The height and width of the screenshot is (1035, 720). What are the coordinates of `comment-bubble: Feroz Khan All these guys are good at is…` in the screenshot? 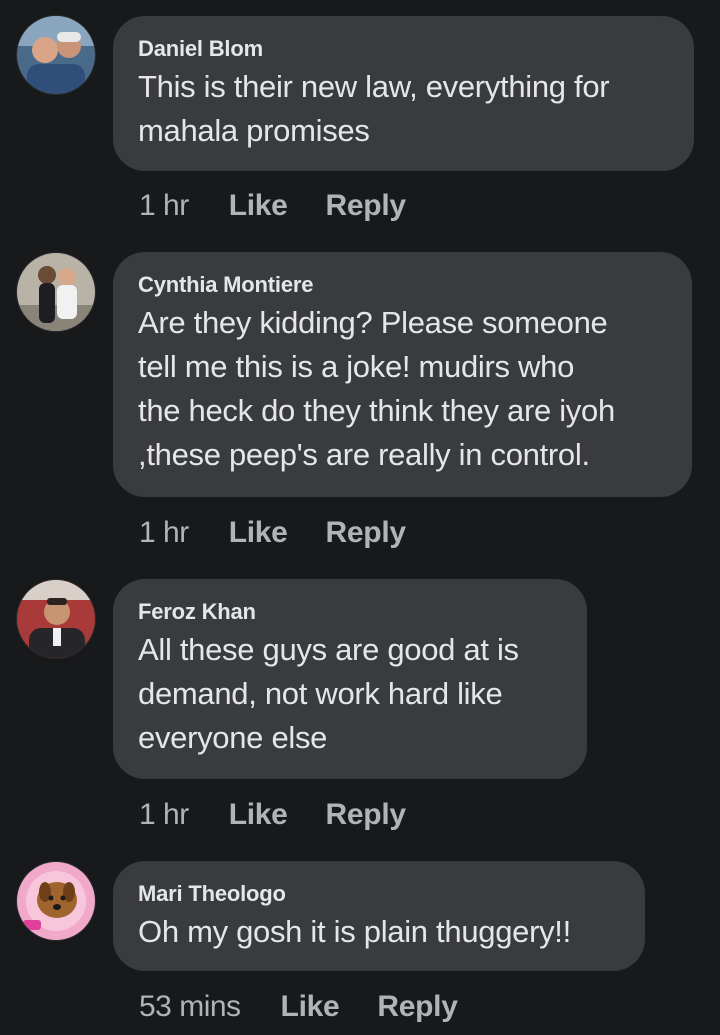 It's located at (350, 679).